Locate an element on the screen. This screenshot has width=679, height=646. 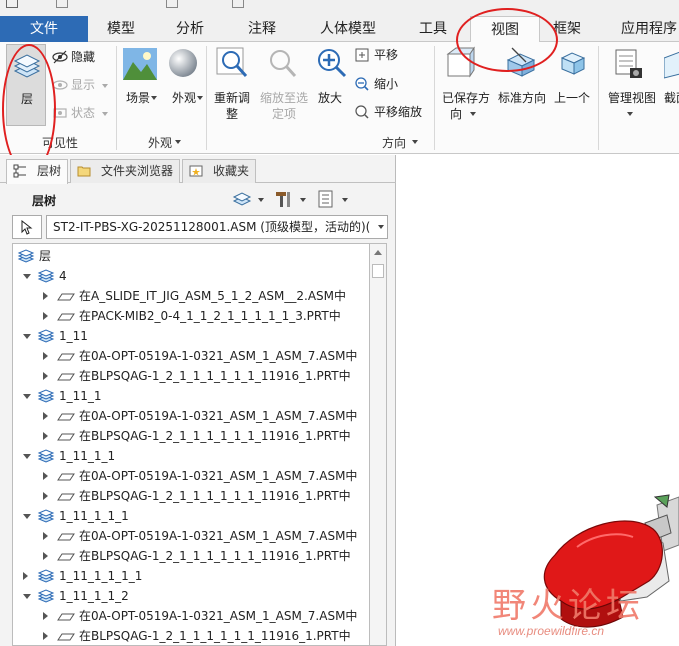
manage-views-dropdown-icon is located at coordinates (630, 114).